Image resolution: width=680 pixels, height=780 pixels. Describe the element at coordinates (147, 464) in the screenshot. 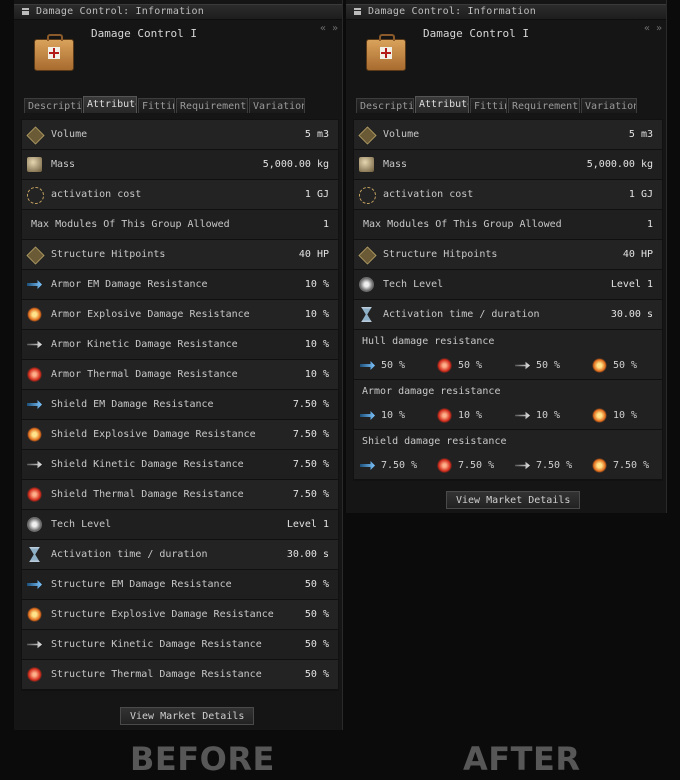

I see `attribute-label: Shield Kinetic Damage Resistance` at that location.